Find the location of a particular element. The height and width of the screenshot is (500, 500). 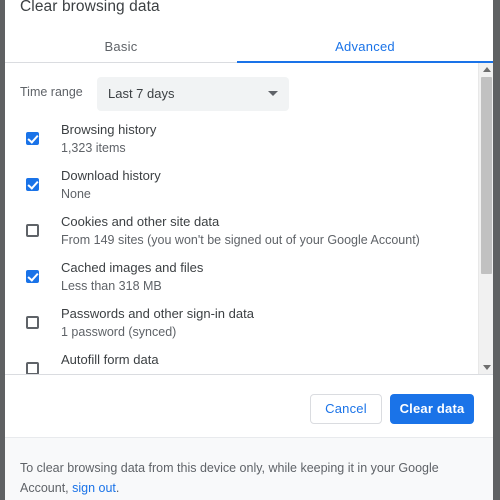

option-title: Download history is located at coordinates (111, 175).